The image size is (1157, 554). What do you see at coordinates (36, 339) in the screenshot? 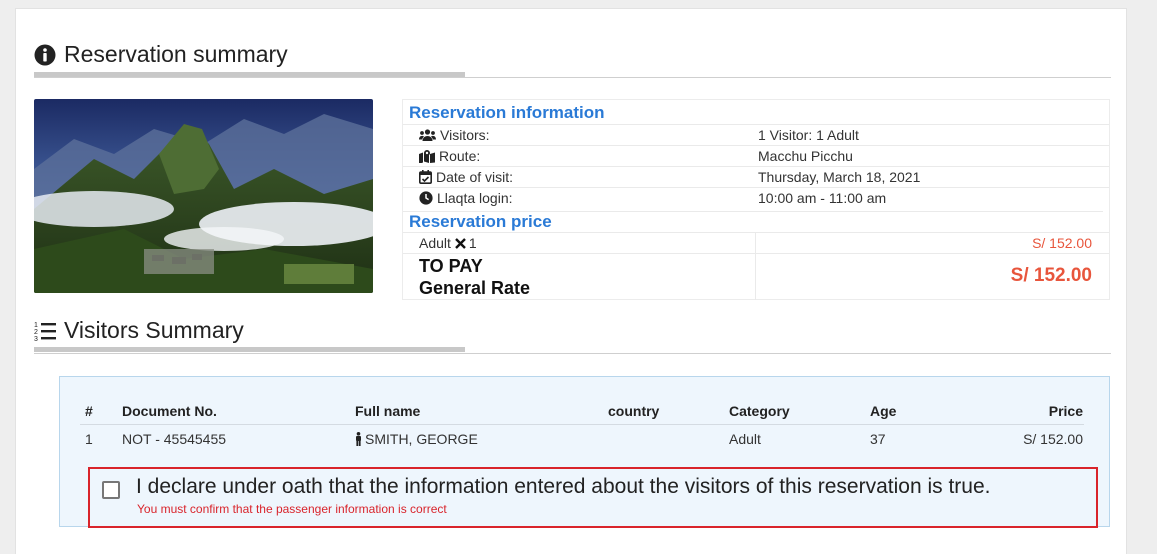
I see `svg-text: 3` at bounding box center [36, 339].